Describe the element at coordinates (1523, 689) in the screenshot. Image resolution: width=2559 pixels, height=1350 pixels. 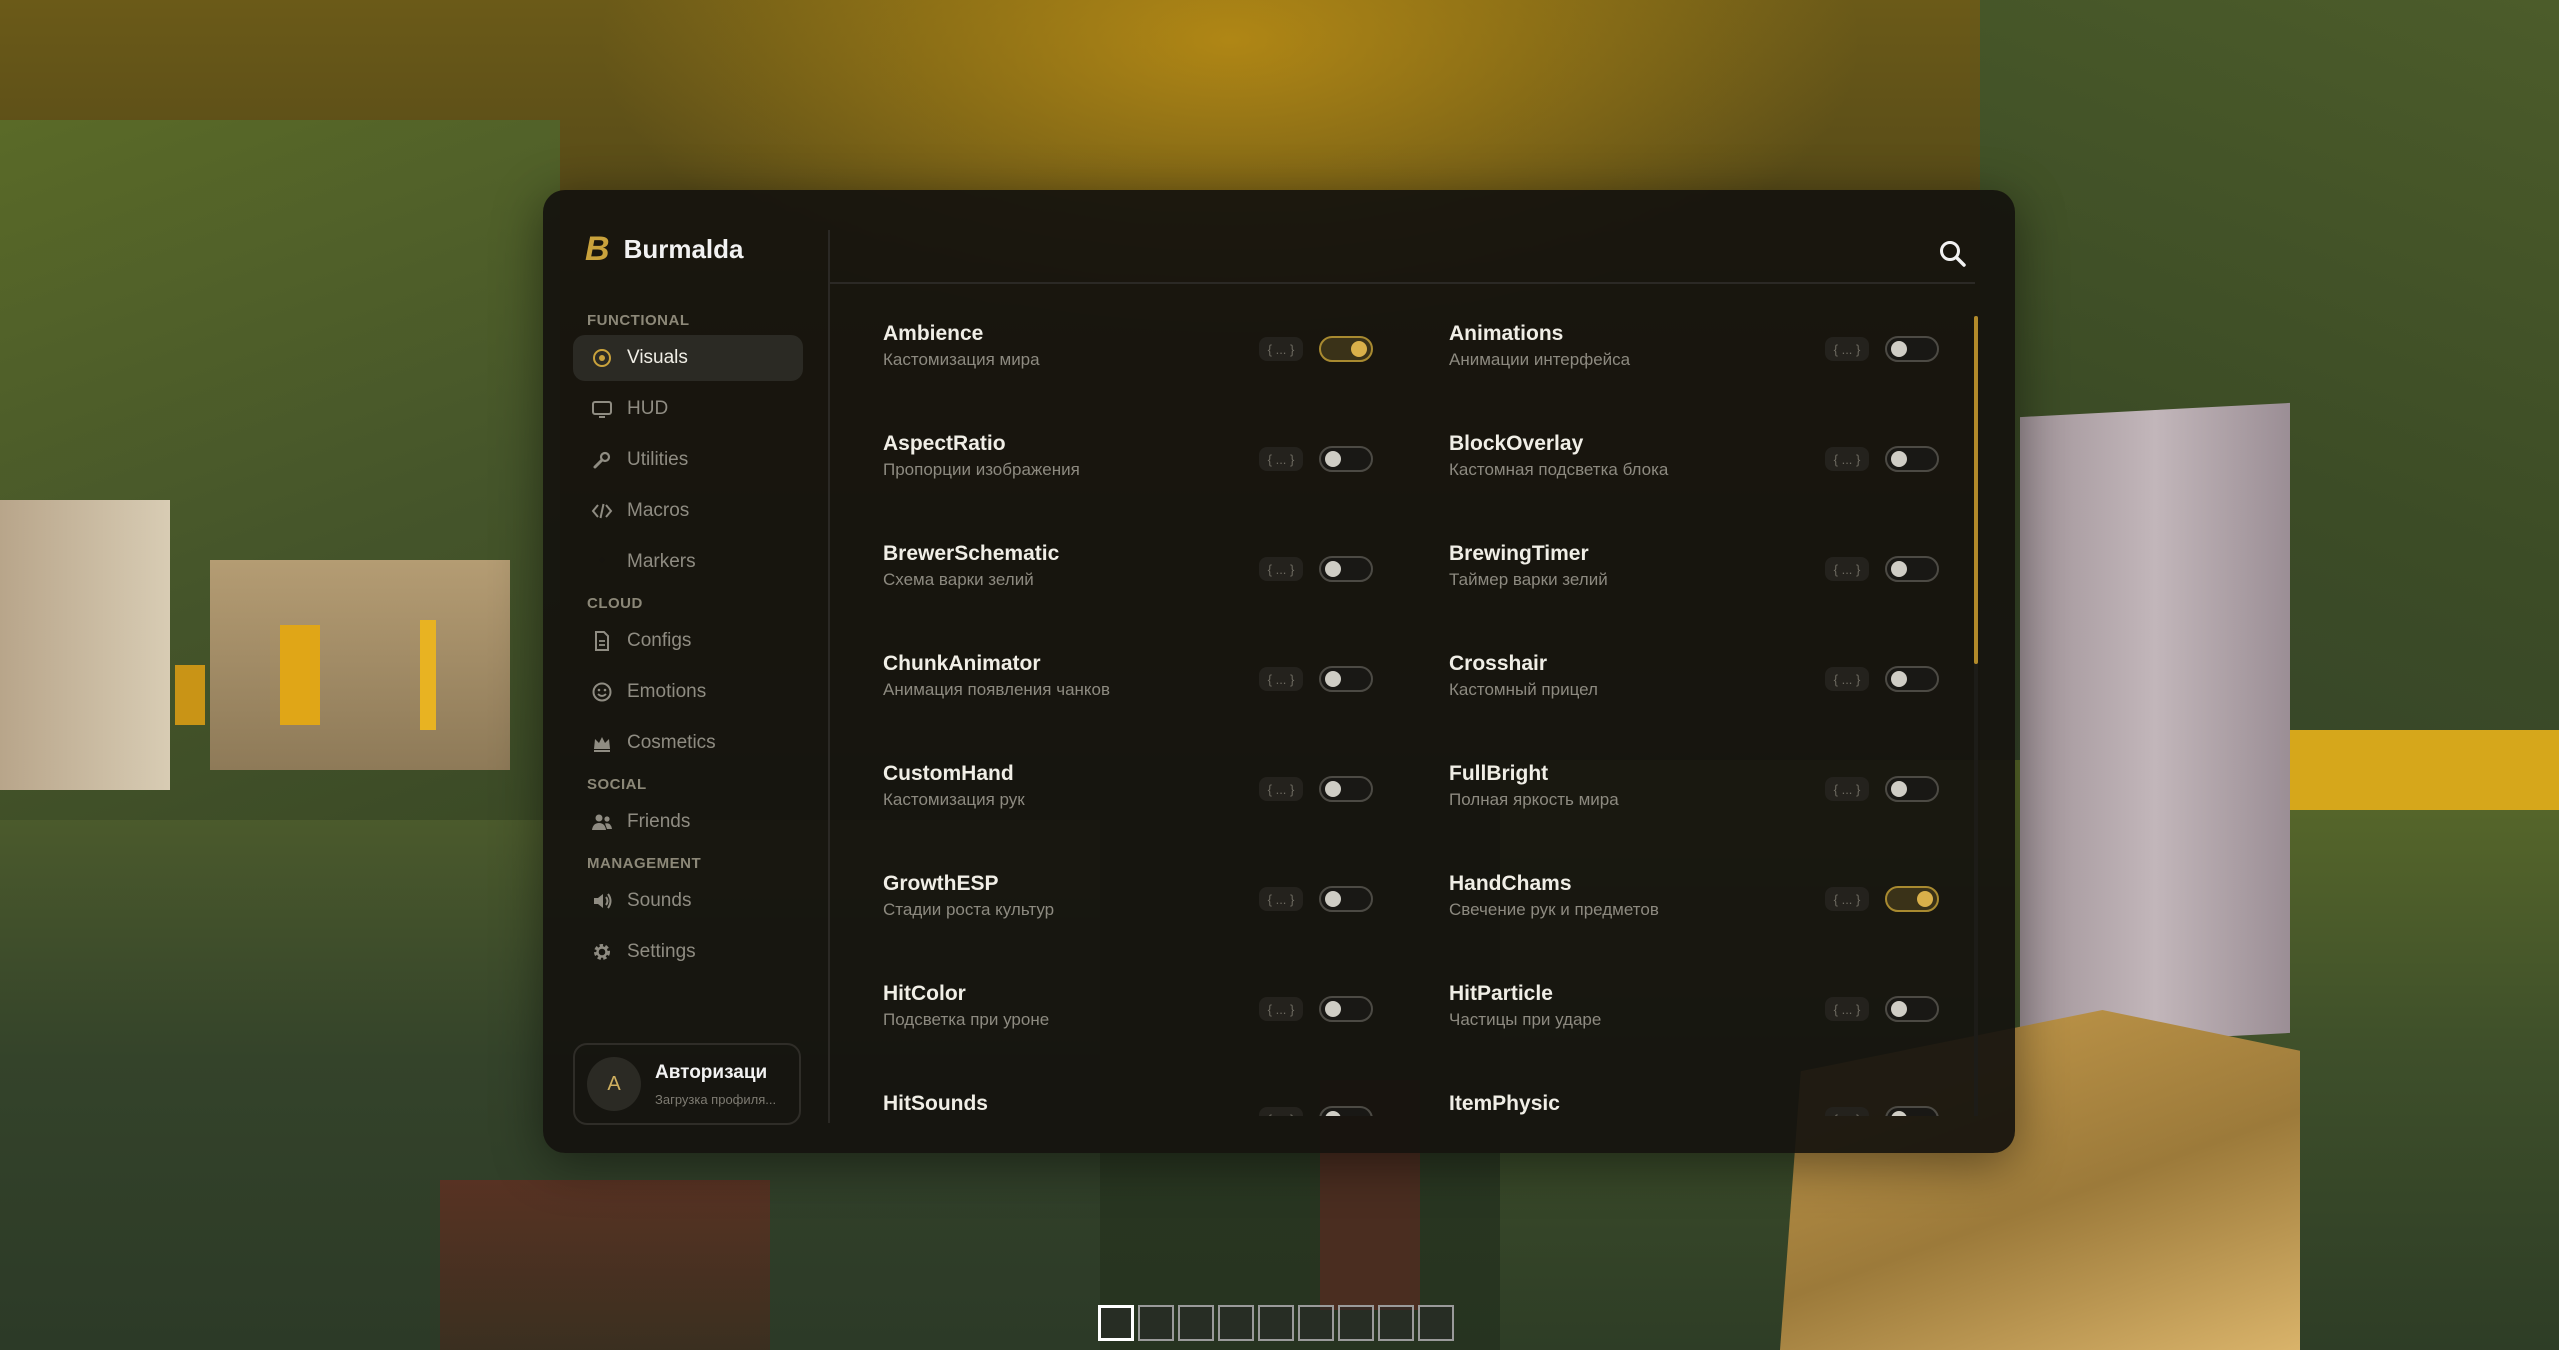
I see `module-description: Кастомный прицел` at that location.